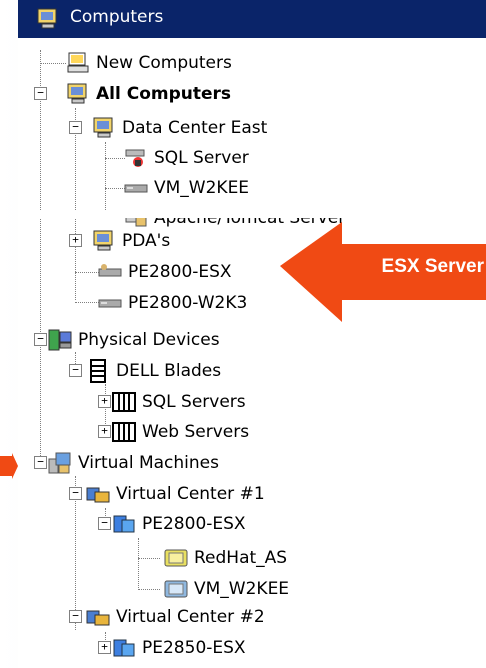 The image size is (486, 668). Describe the element at coordinates (149, 340) in the screenshot. I see `tree-node-label: Physical Devices` at that location.